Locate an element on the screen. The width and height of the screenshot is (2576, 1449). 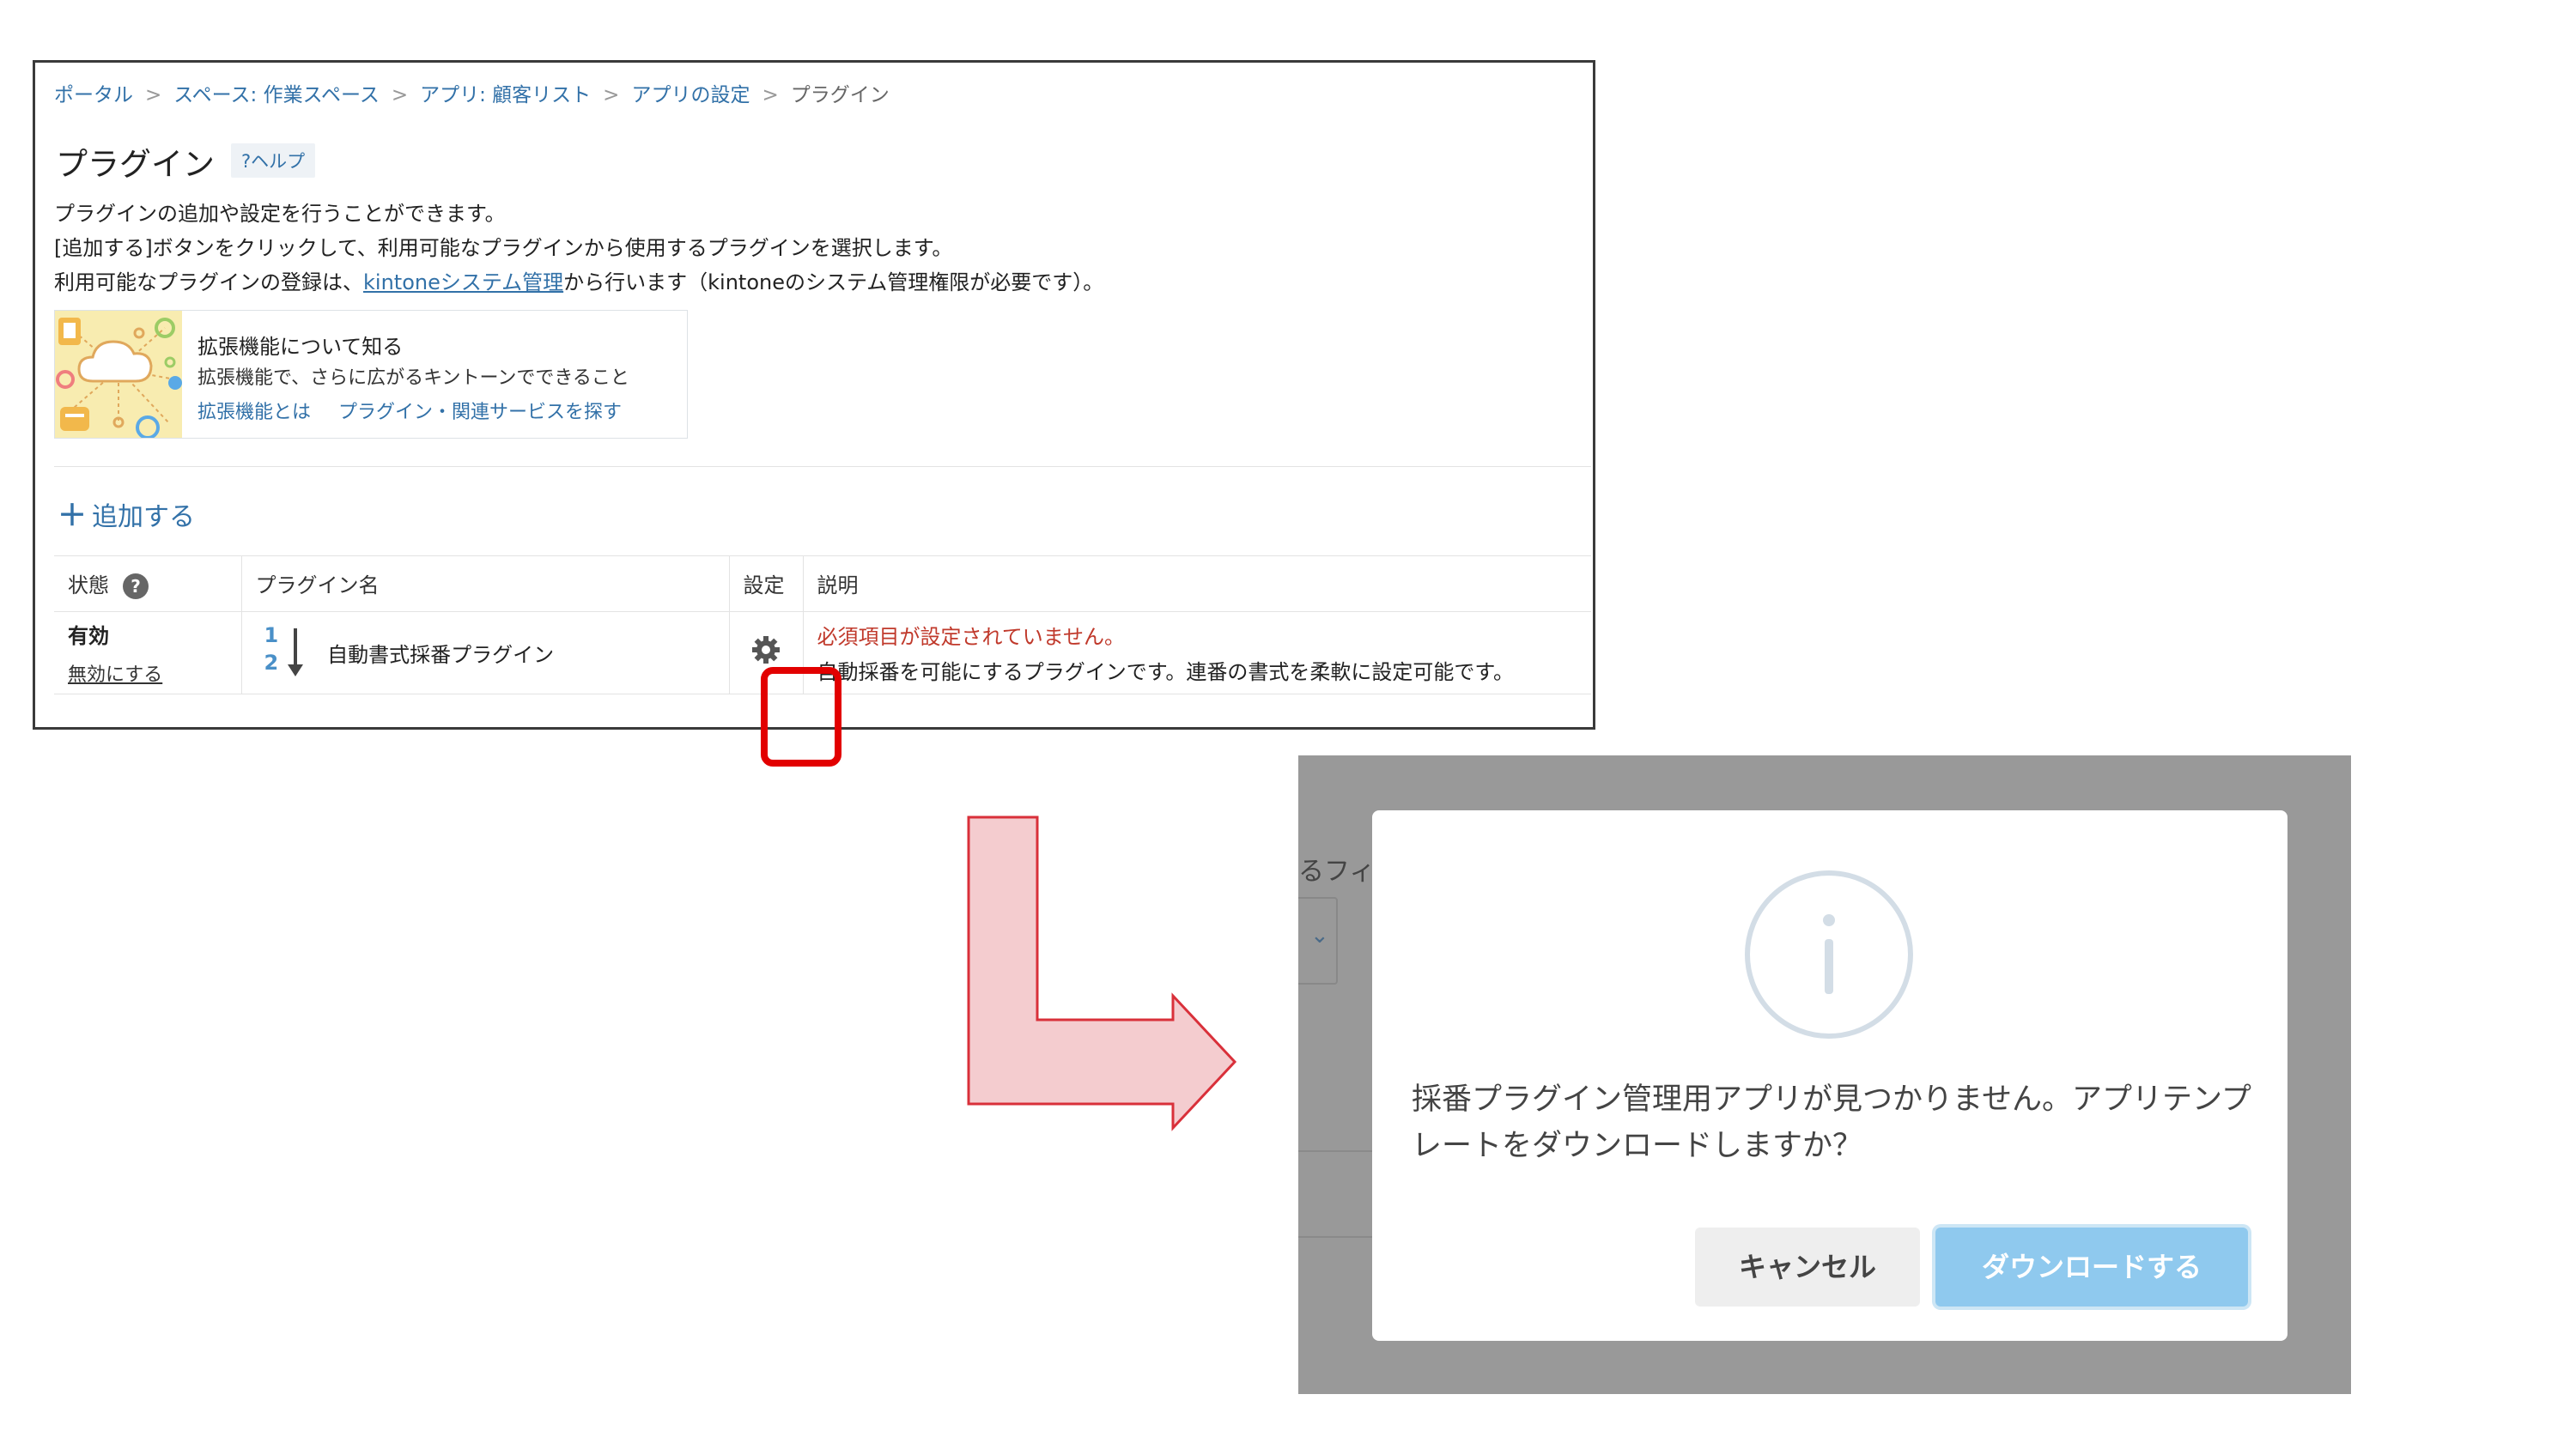
settings-header-label: 設定 is located at coordinates (764, 585).